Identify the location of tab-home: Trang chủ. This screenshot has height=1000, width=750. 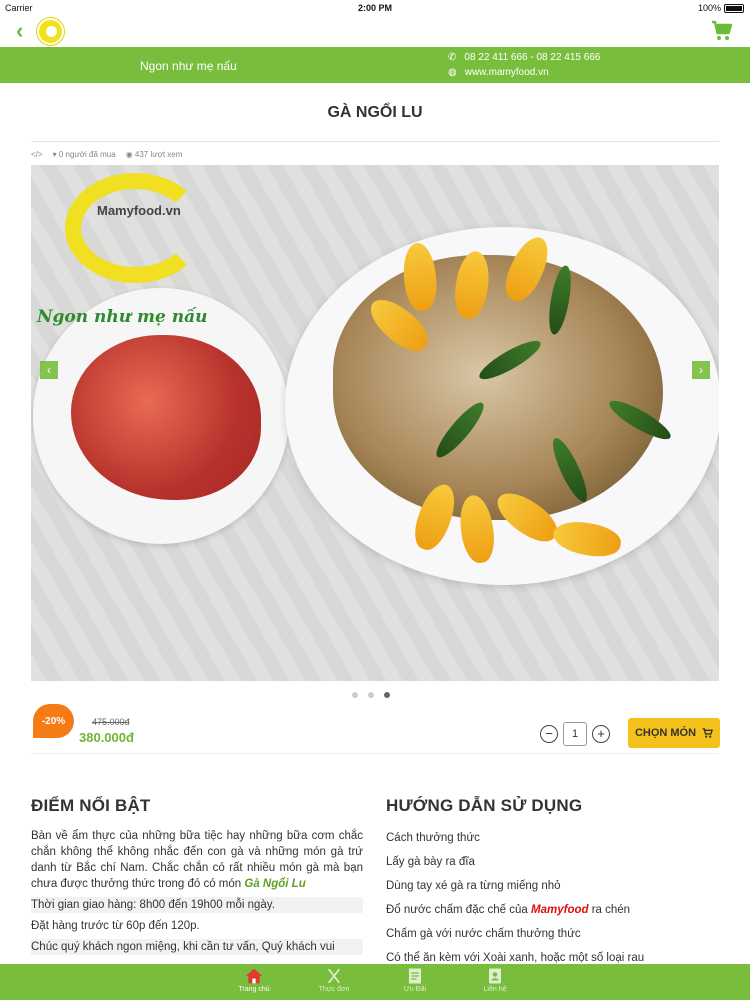
(254, 980).